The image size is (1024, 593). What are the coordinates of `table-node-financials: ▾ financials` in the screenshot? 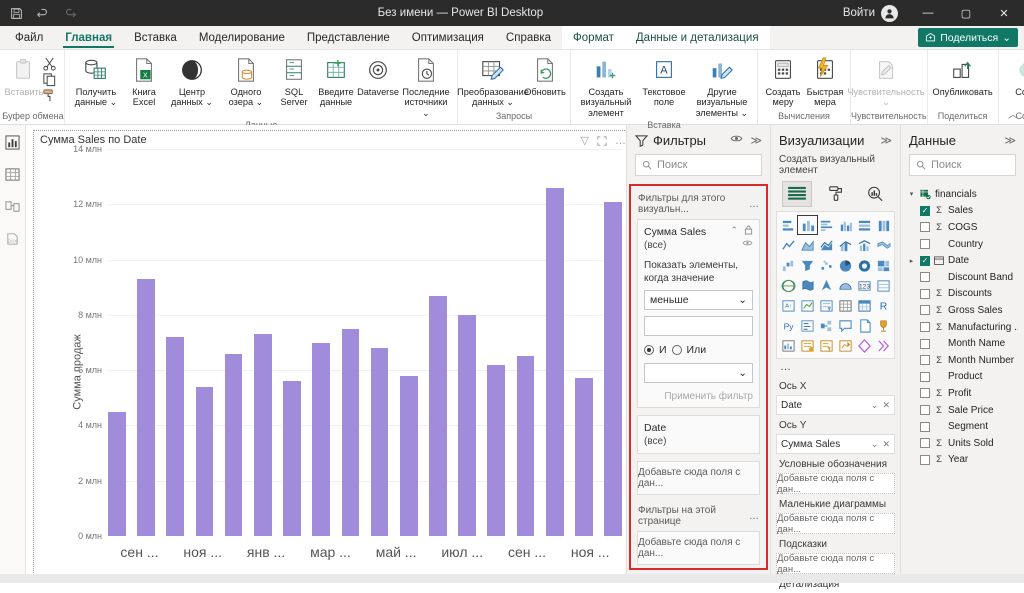 It's located at (962, 194).